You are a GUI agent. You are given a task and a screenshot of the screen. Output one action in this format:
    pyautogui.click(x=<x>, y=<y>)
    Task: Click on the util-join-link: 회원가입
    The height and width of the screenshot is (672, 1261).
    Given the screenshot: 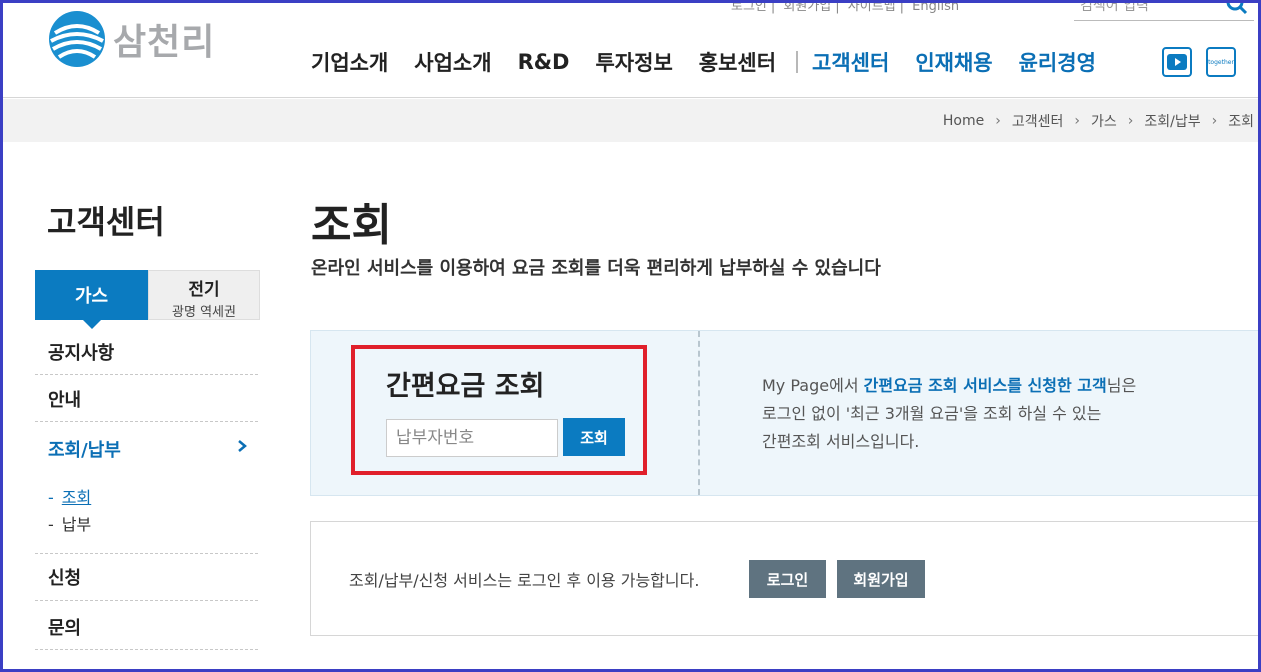 What is the action you would take?
    pyautogui.click(x=807, y=7)
    